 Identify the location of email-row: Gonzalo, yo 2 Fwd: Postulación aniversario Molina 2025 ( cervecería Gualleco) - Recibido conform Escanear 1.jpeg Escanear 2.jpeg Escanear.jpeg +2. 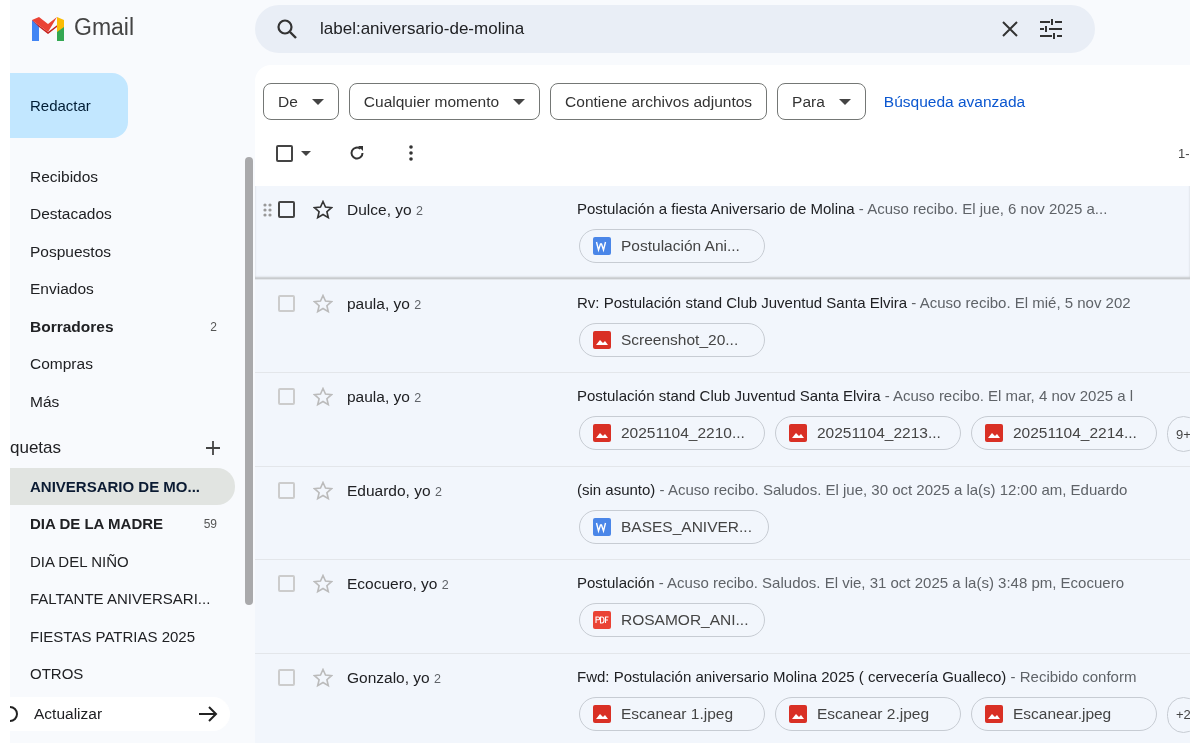
(722, 698).